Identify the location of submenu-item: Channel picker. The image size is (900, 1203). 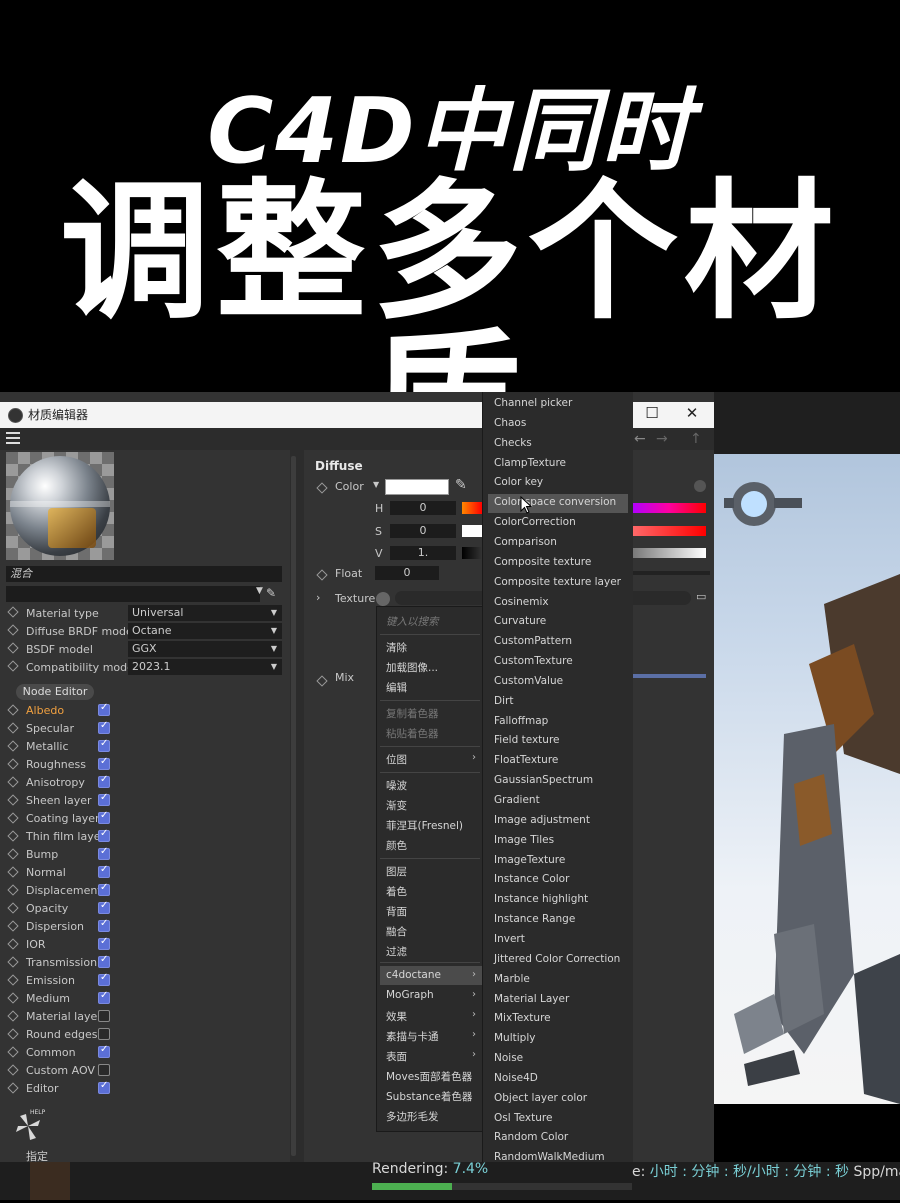
(533, 403).